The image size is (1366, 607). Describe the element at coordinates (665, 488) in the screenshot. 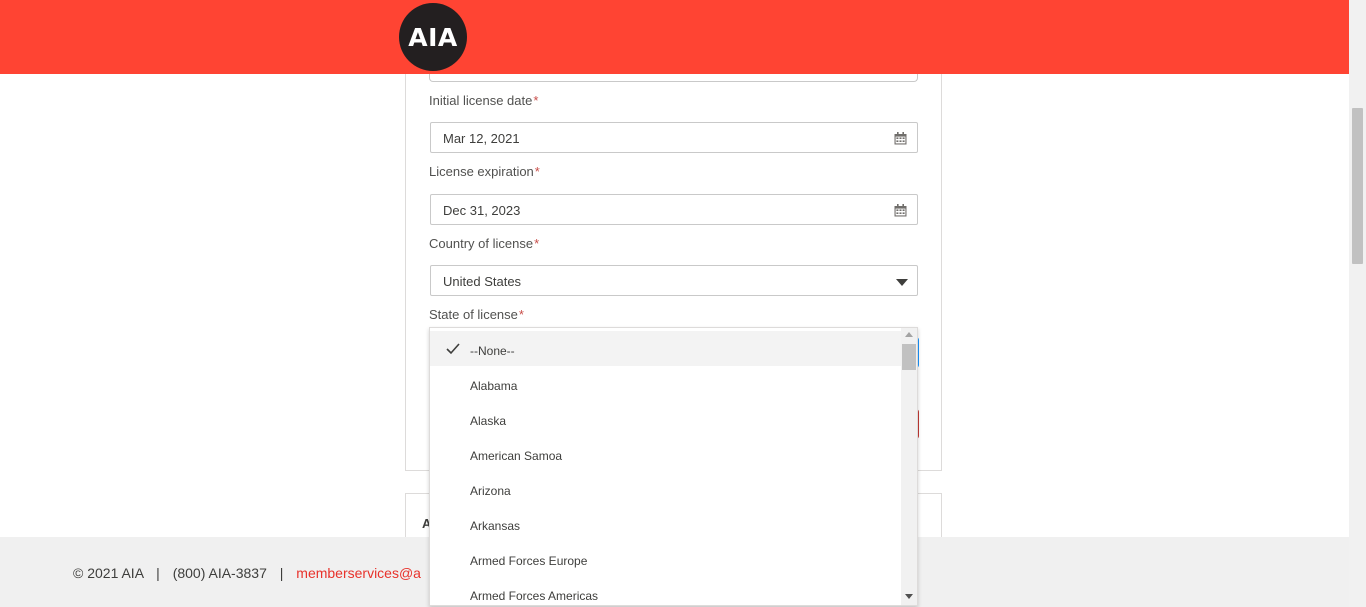

I see `dropdown-option-arizona: Arizona` at that location.